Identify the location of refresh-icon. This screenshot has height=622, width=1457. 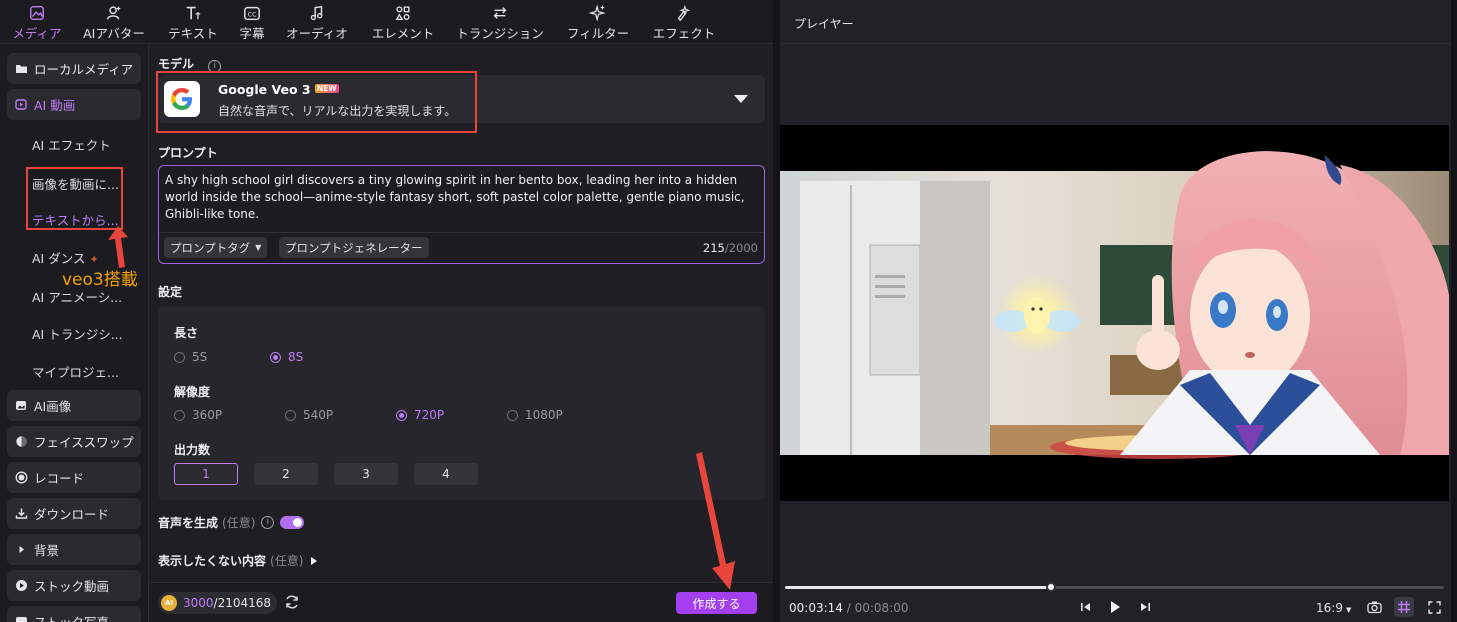
(292, 603).